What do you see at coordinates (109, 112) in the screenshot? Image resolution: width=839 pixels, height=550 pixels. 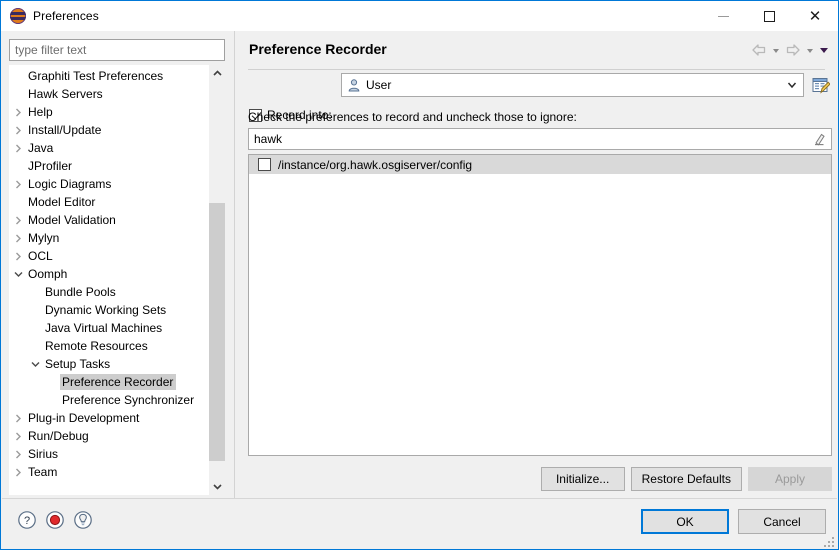 I see `sidebar-item-help: Help` at bounding box center [109, 112].